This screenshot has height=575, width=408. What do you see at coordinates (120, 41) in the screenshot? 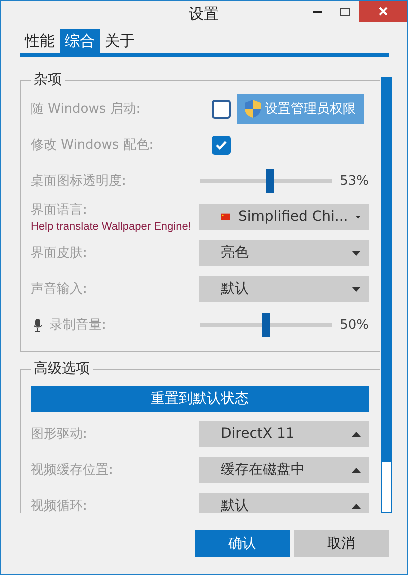
I see `tab: 关于` at bounding box center [120, 41].